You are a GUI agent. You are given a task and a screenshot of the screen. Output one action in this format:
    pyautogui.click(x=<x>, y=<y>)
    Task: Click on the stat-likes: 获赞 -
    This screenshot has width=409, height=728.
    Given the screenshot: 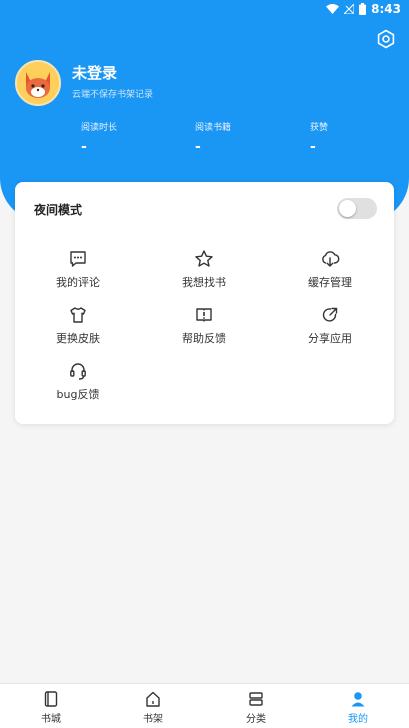 What is the action you would take?
    pyautogui.click(x=319, y=137)
    